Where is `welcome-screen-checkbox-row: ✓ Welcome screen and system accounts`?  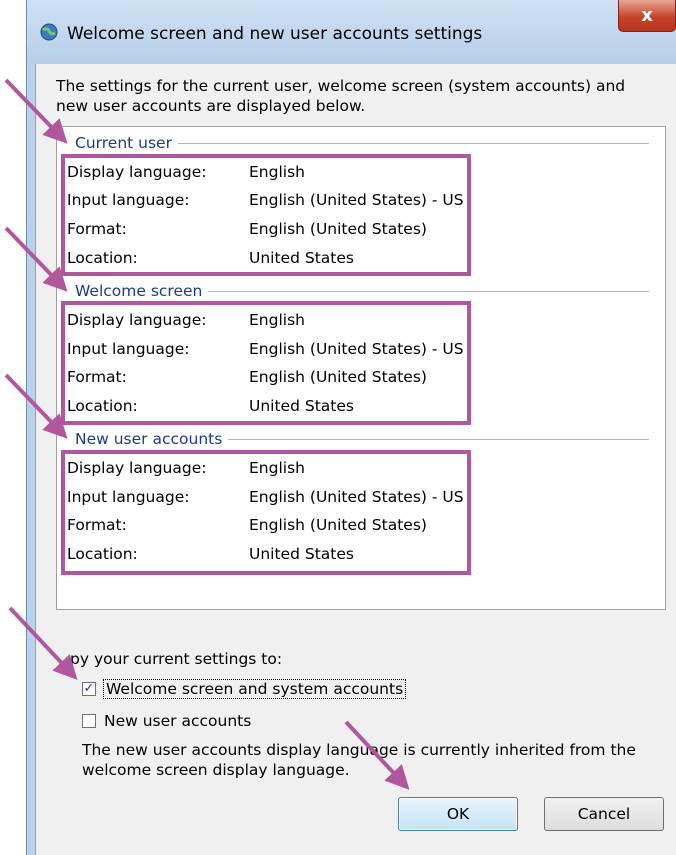
welcome-screen-checkbox-row: ✓ Welcome screen and system accounts is located at coordinates (244, 689).